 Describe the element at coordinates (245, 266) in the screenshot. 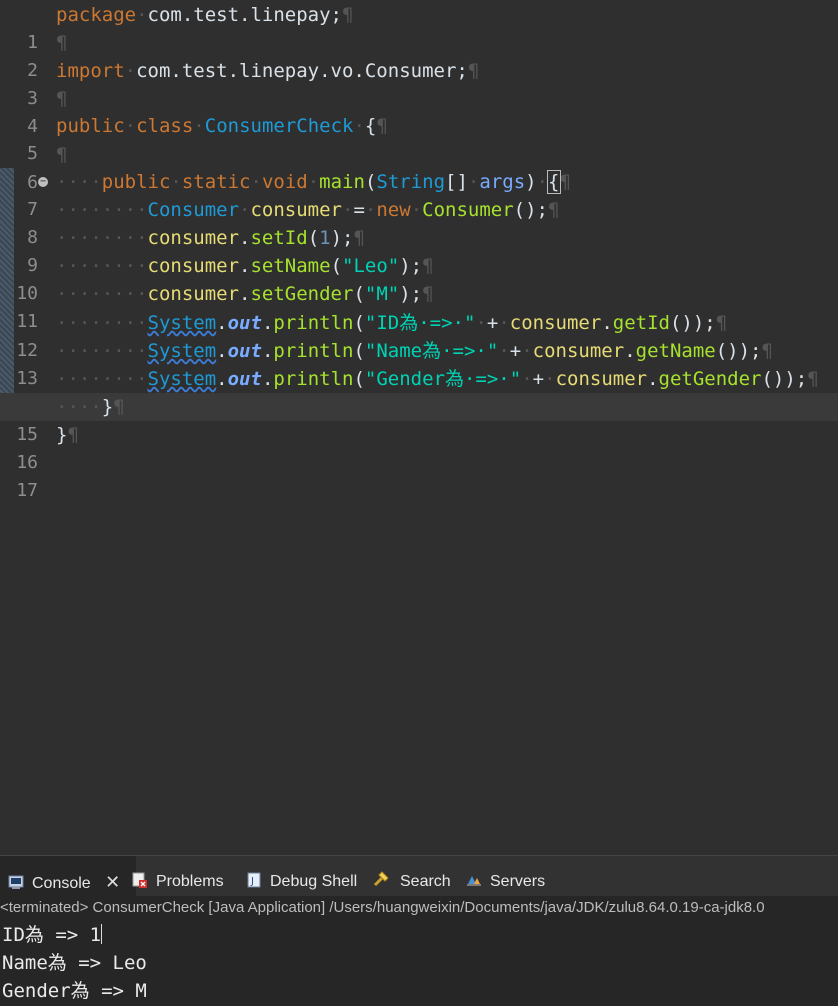

I see `code-text: ········consumer.setName("Leo");¶` at that location.